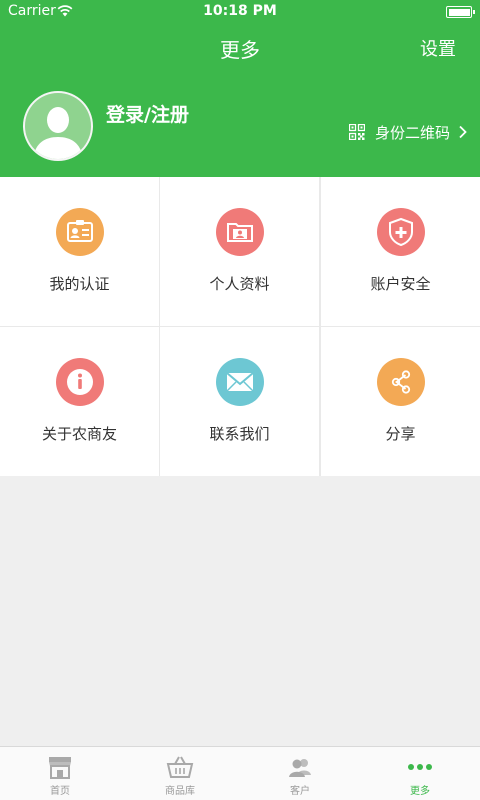 The image size is (480, 800). Describe the element at coordinates (239, 284) in the screenshot. I see `menu-item-label: 个人资料` at that location.